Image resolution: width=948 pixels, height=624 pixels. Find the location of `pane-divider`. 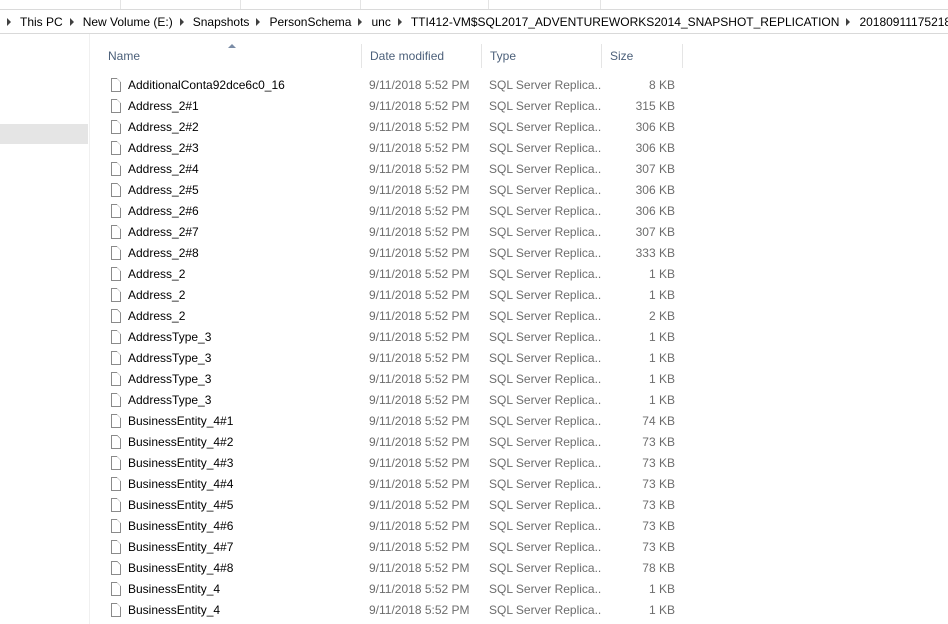

pane-divider is located at coordinates (89, 329).